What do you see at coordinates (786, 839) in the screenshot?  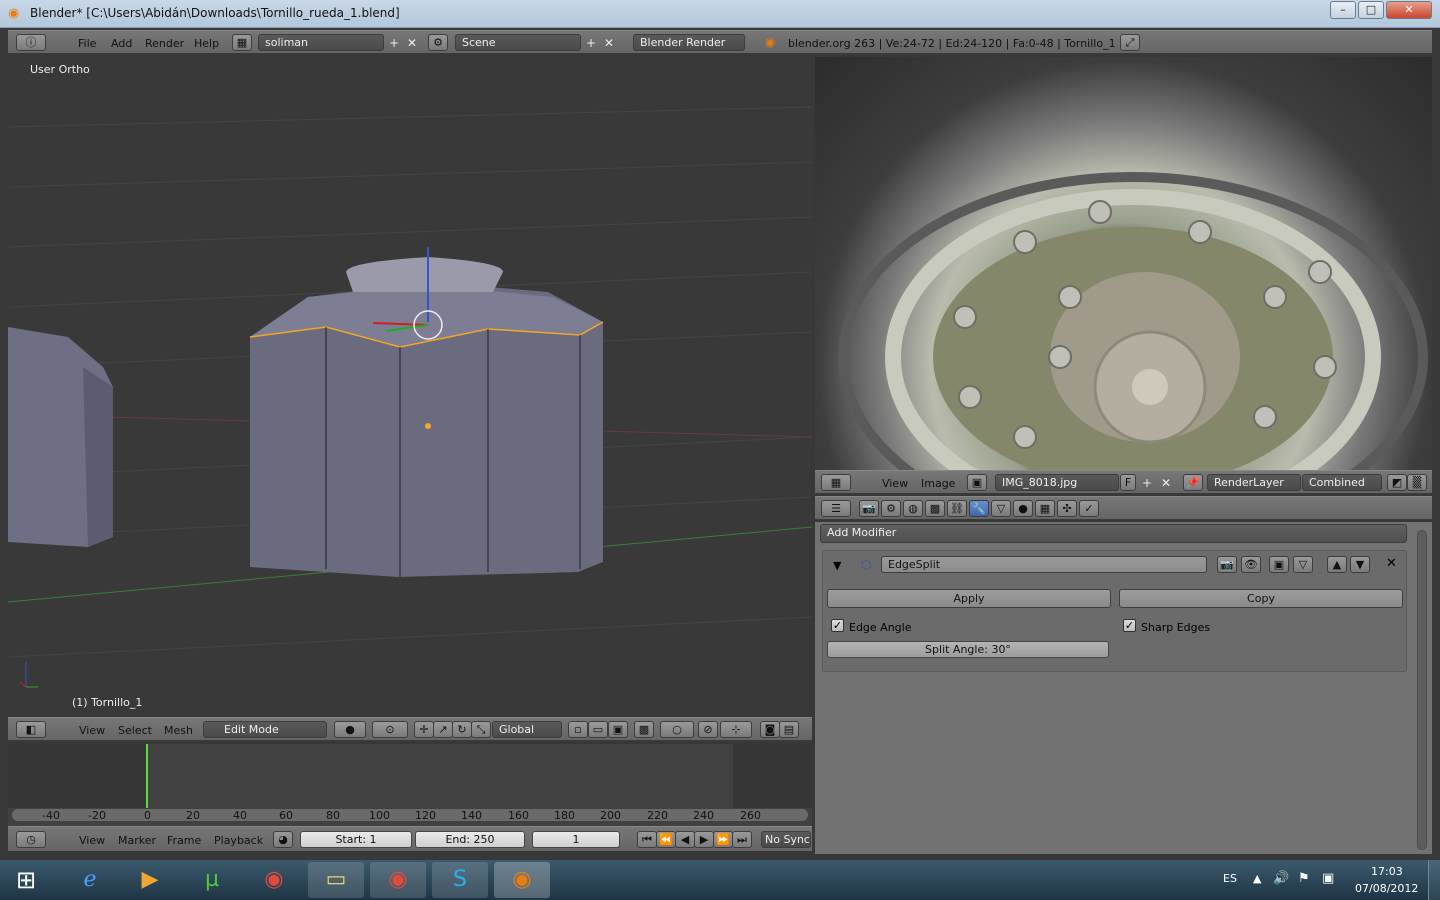 I see `sync-select: No Sync` at bounding box center [786, 839].